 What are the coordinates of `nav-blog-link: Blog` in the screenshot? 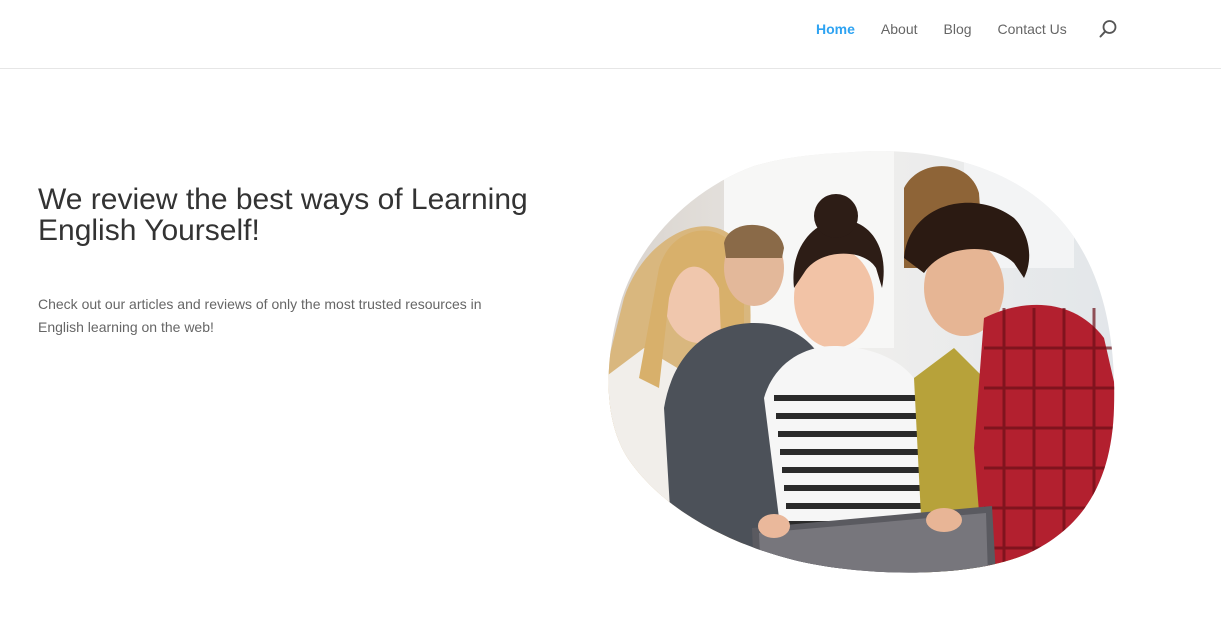 It's located at (958, 29).